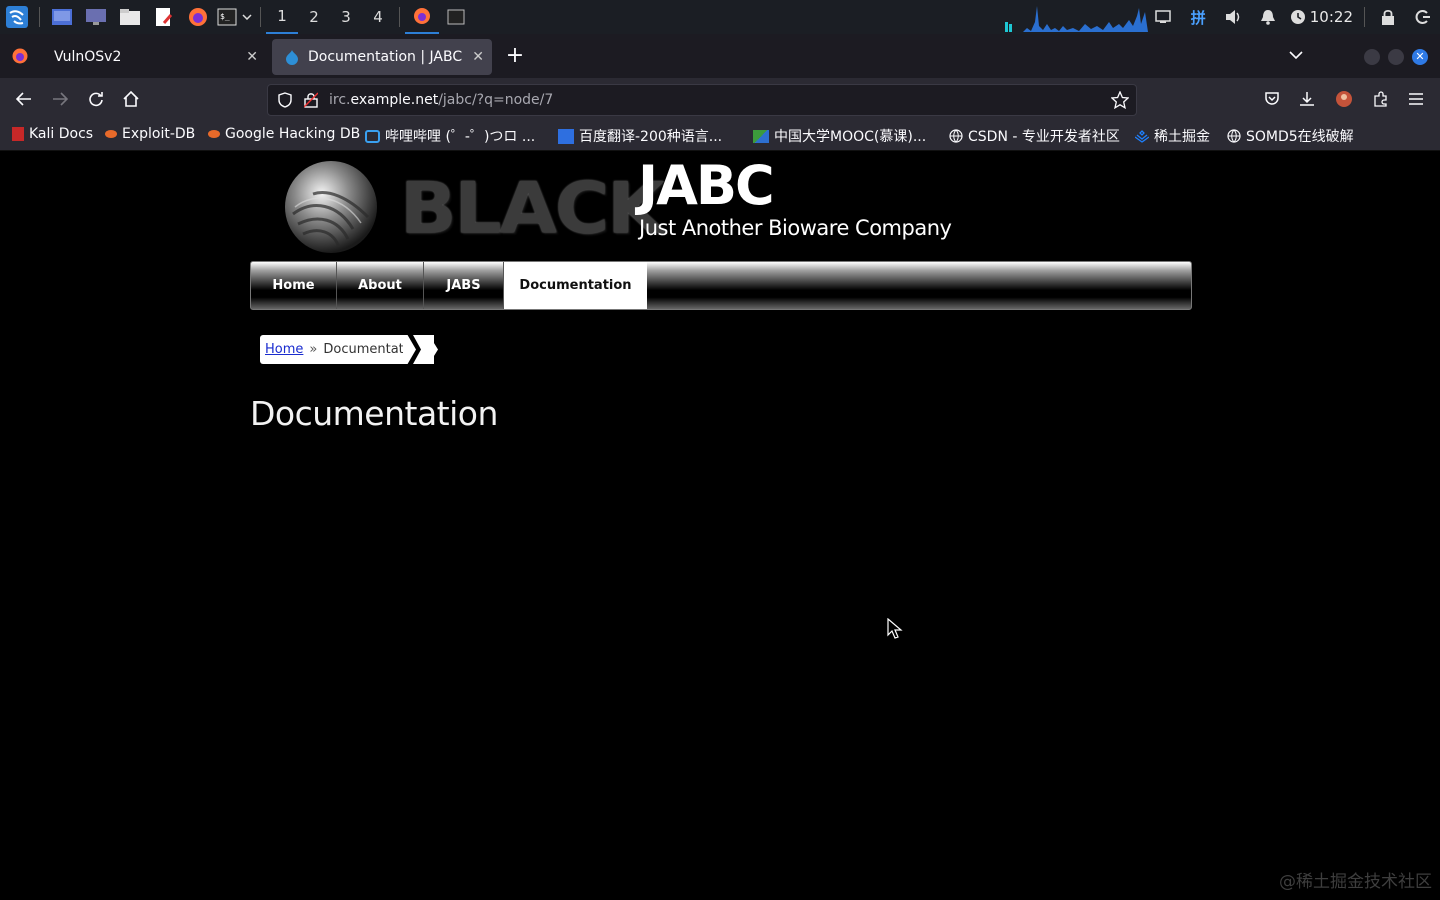 Image resolution: width=1440 pixels, height=900 pixels. What do you see at coordinates (24, 99) in the screenshot?
I see `back-arrow-icon` at bounding box center [24, 99].